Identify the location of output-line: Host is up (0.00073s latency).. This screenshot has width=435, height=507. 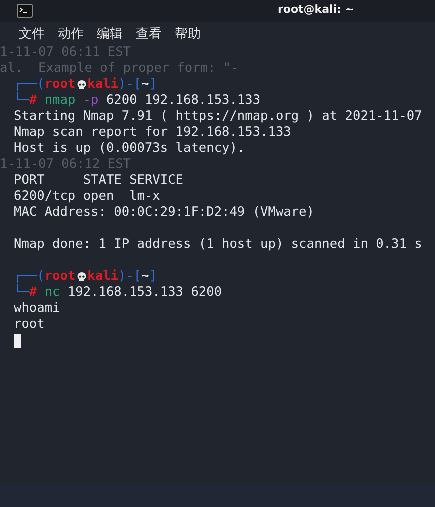
(130, 149).